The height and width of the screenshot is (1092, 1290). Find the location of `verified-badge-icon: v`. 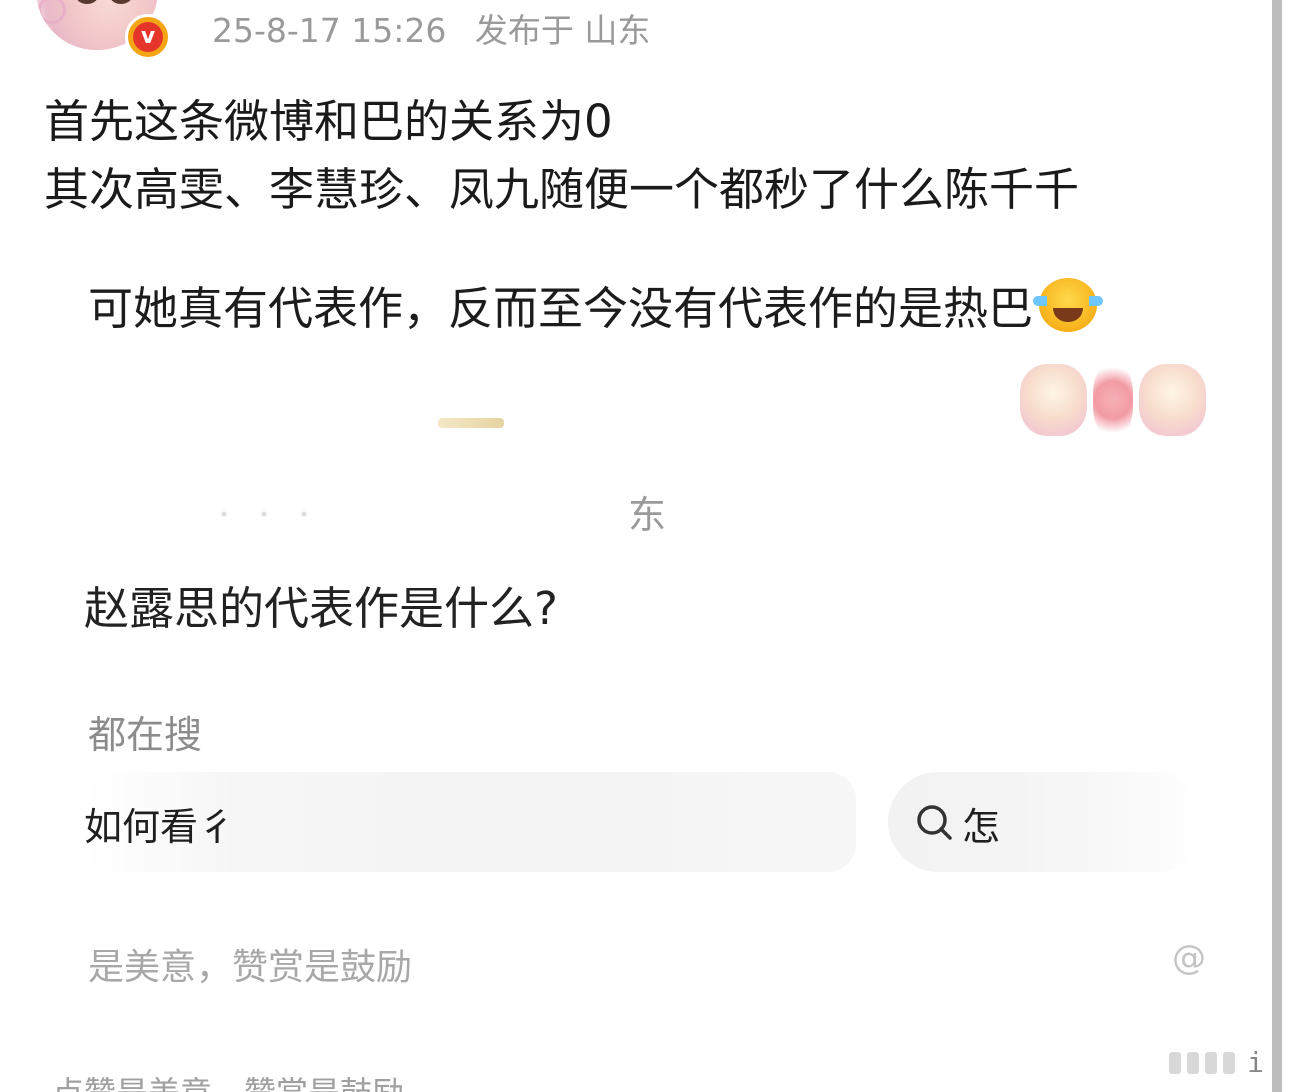

verified-badge-icon: v is located at coordinates (148, 37).